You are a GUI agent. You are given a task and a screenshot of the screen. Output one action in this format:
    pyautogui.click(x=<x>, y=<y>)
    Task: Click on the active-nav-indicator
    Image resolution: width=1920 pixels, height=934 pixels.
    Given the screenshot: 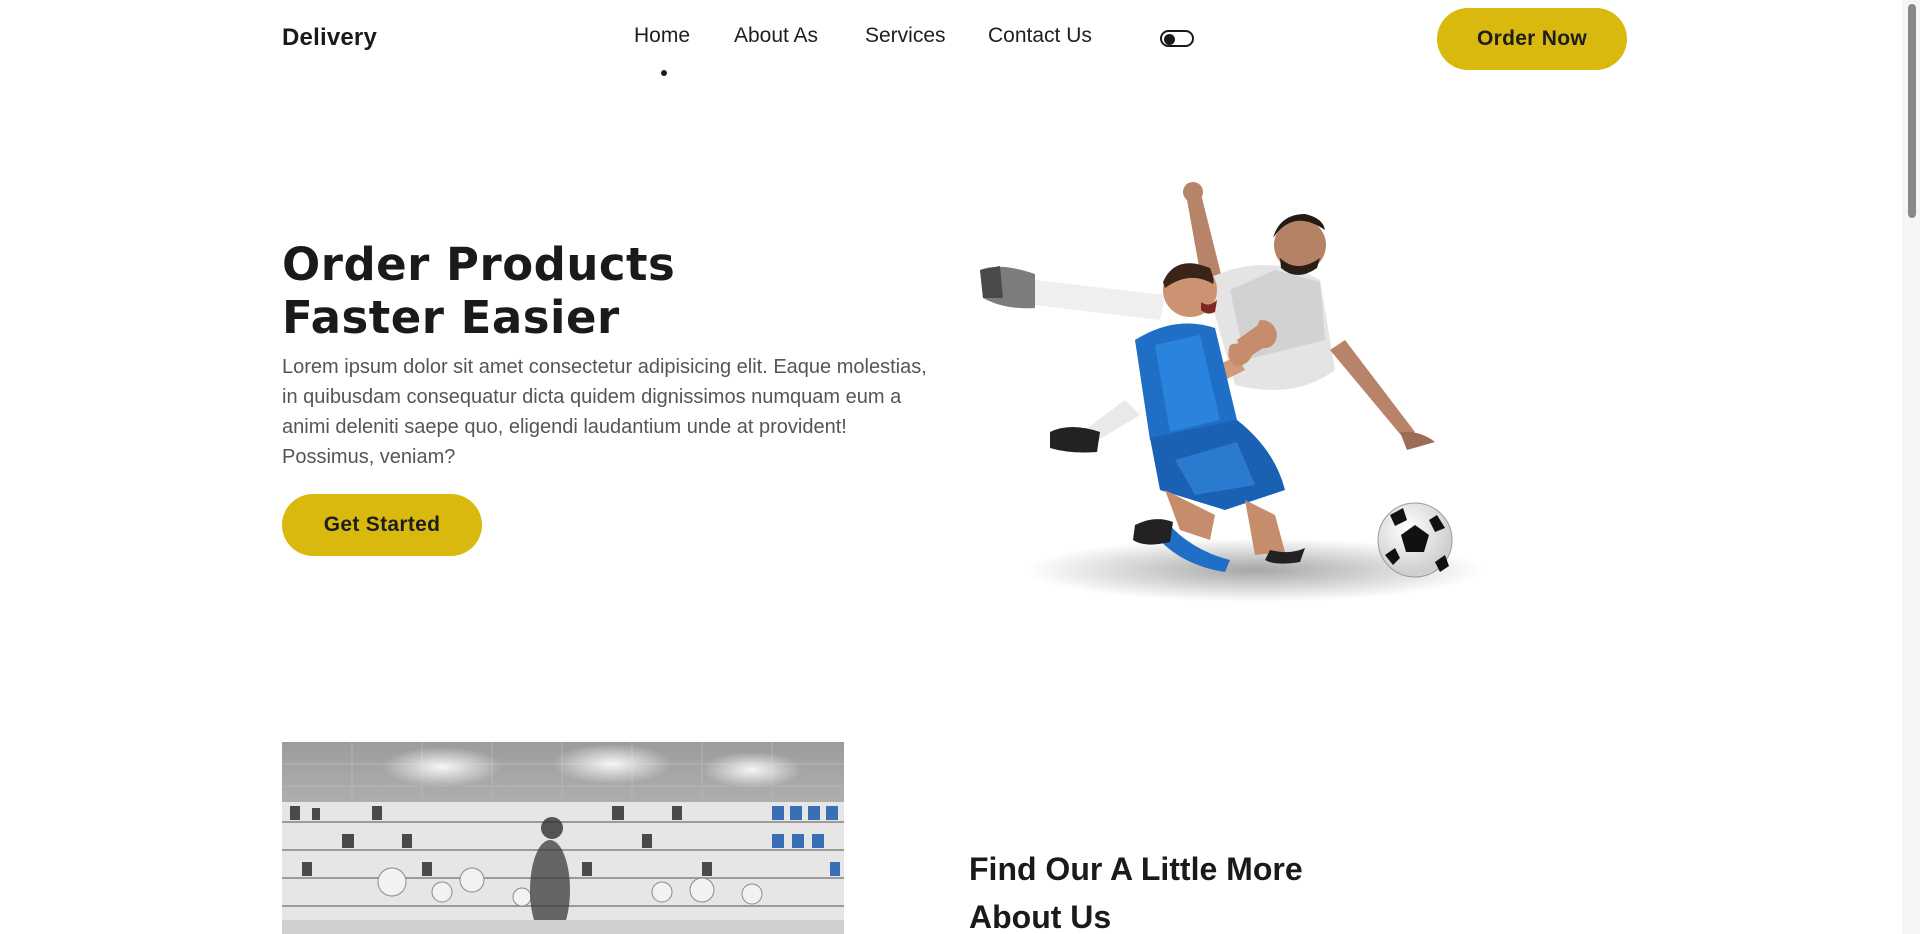 What is the action you would take?
    pyautogui.click(x=664, y=73)
    